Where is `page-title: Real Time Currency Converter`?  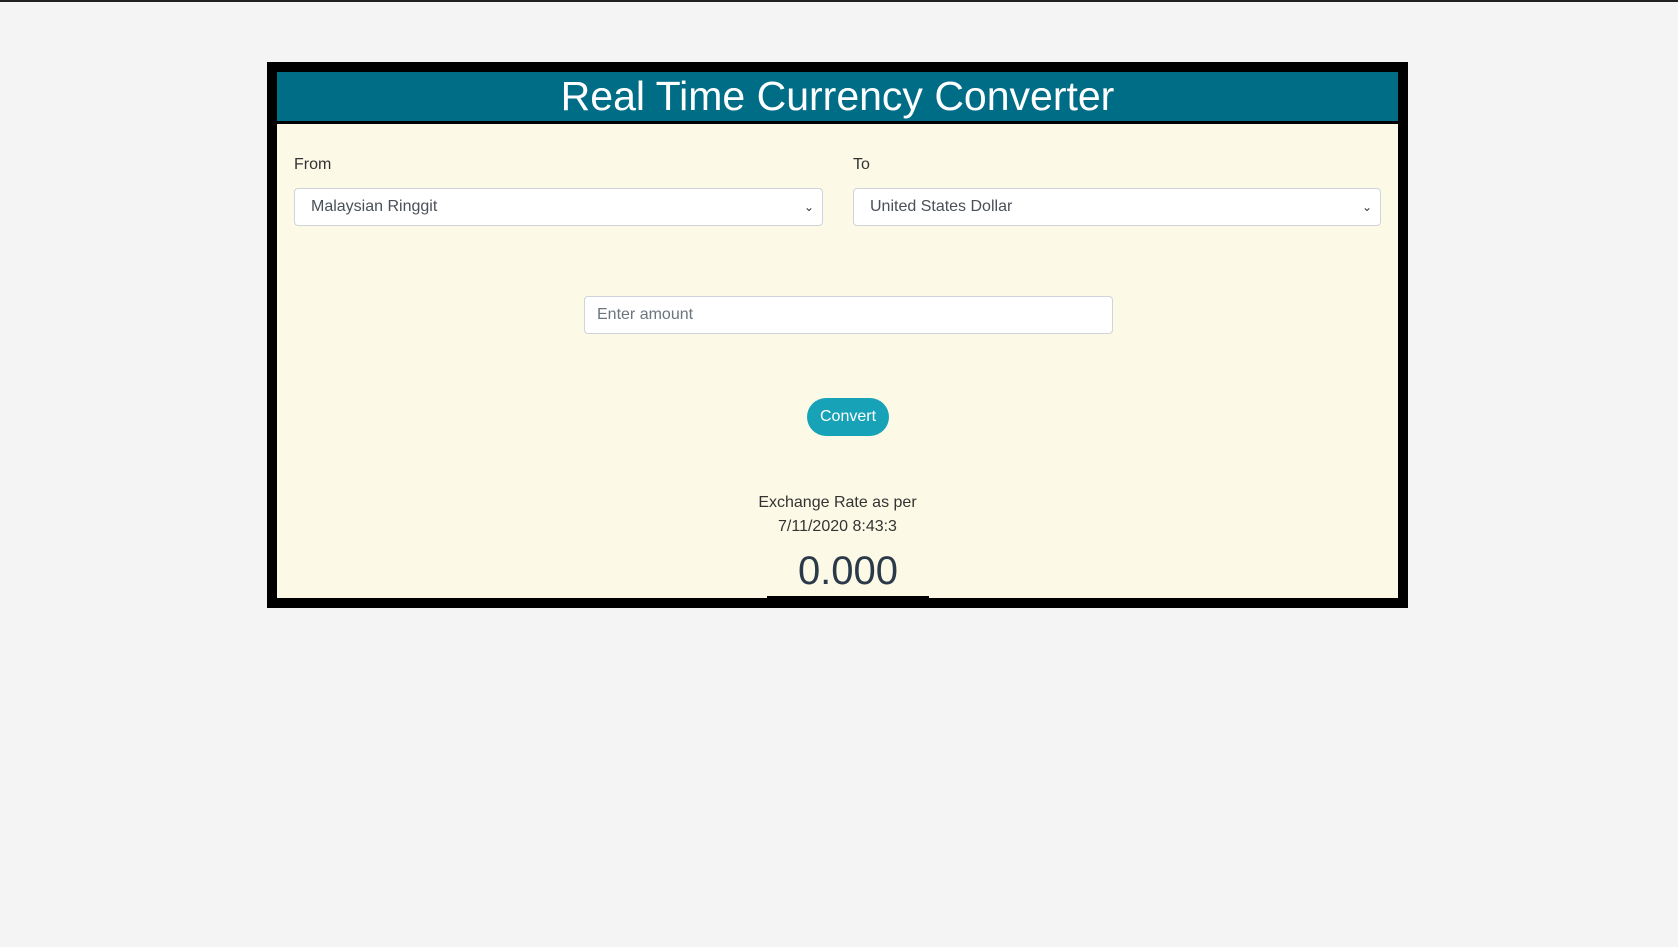 page-title: Real Time Currency Converter is located at coordinates (837, 98).